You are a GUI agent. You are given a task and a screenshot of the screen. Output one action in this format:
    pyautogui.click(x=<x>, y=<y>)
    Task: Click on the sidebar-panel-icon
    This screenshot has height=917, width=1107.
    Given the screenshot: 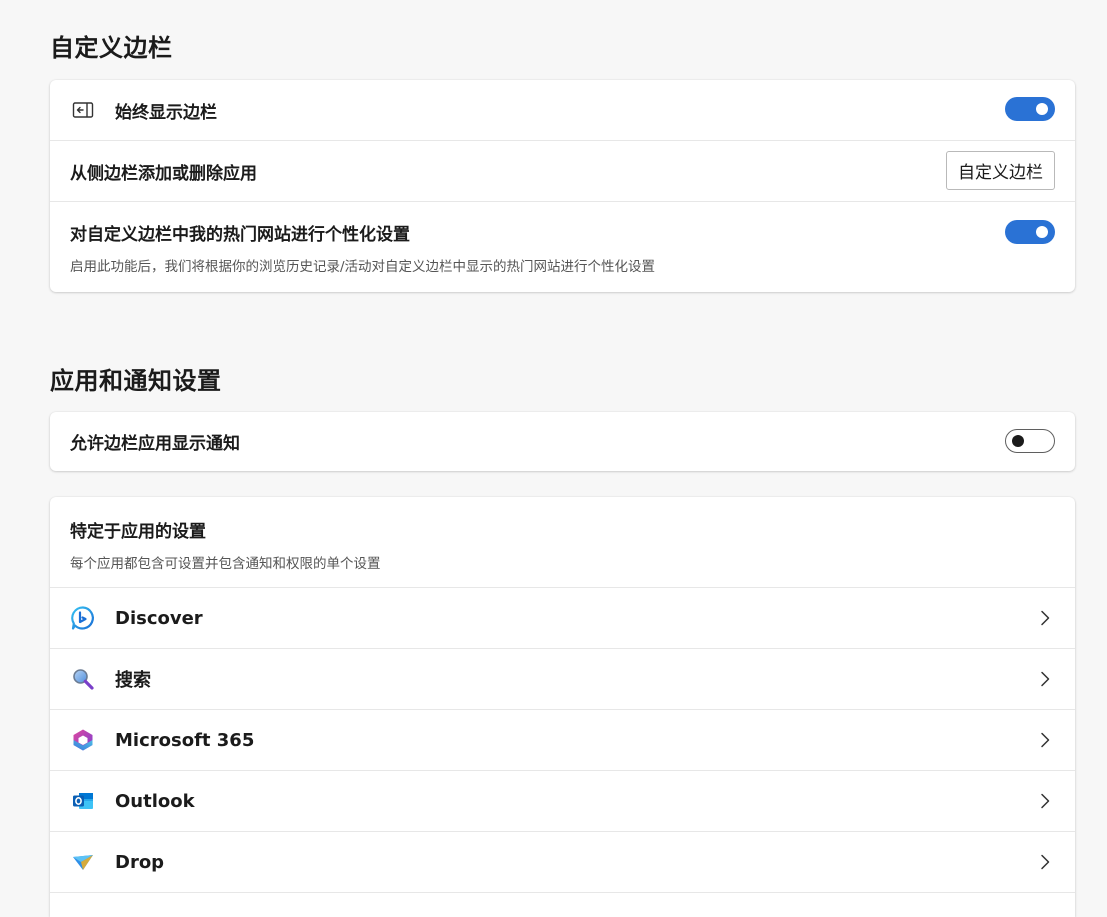 What is the action you would take?
    pyautogui.click(x=83, y=110)
    